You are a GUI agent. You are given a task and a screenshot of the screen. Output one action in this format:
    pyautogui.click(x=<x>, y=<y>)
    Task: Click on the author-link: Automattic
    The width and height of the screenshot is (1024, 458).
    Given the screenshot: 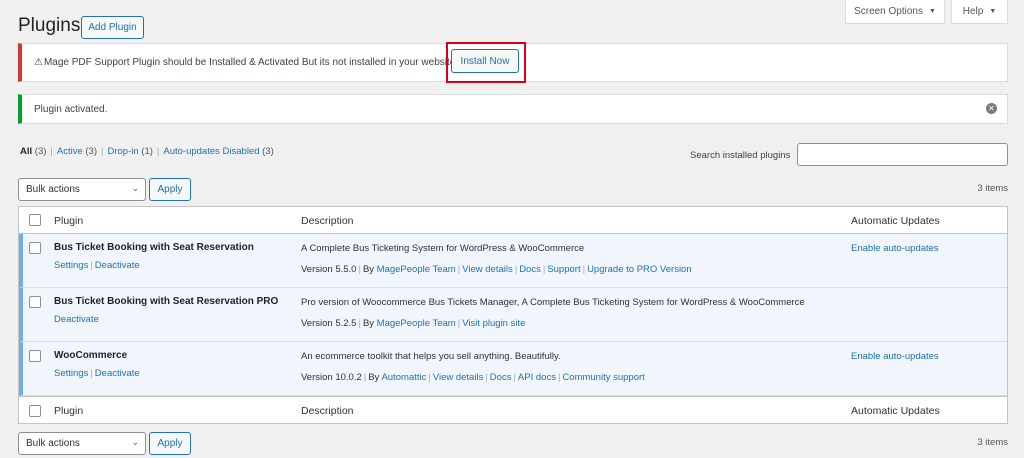 What is the action you would take?
    pyautogui.click(x=403, y=377)
    